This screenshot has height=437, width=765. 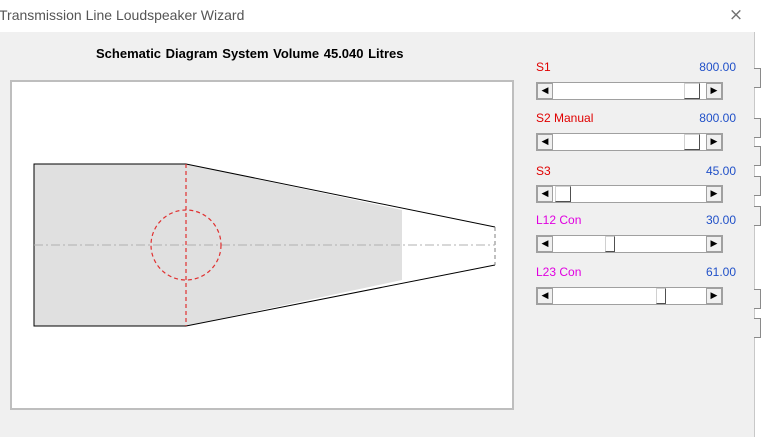 I want to click on slider-value-s1: 800.00, so click(x=717, y=67).